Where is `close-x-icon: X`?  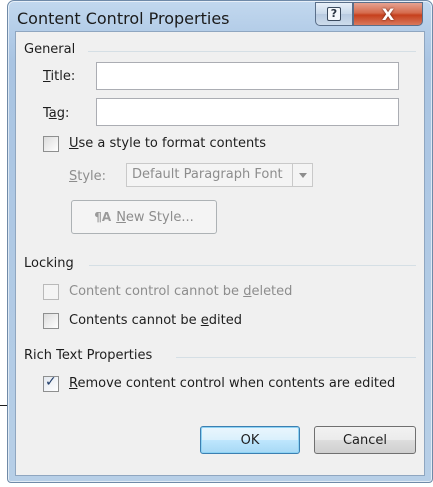 close-x-icon: X is located at coordinates (388, 14).